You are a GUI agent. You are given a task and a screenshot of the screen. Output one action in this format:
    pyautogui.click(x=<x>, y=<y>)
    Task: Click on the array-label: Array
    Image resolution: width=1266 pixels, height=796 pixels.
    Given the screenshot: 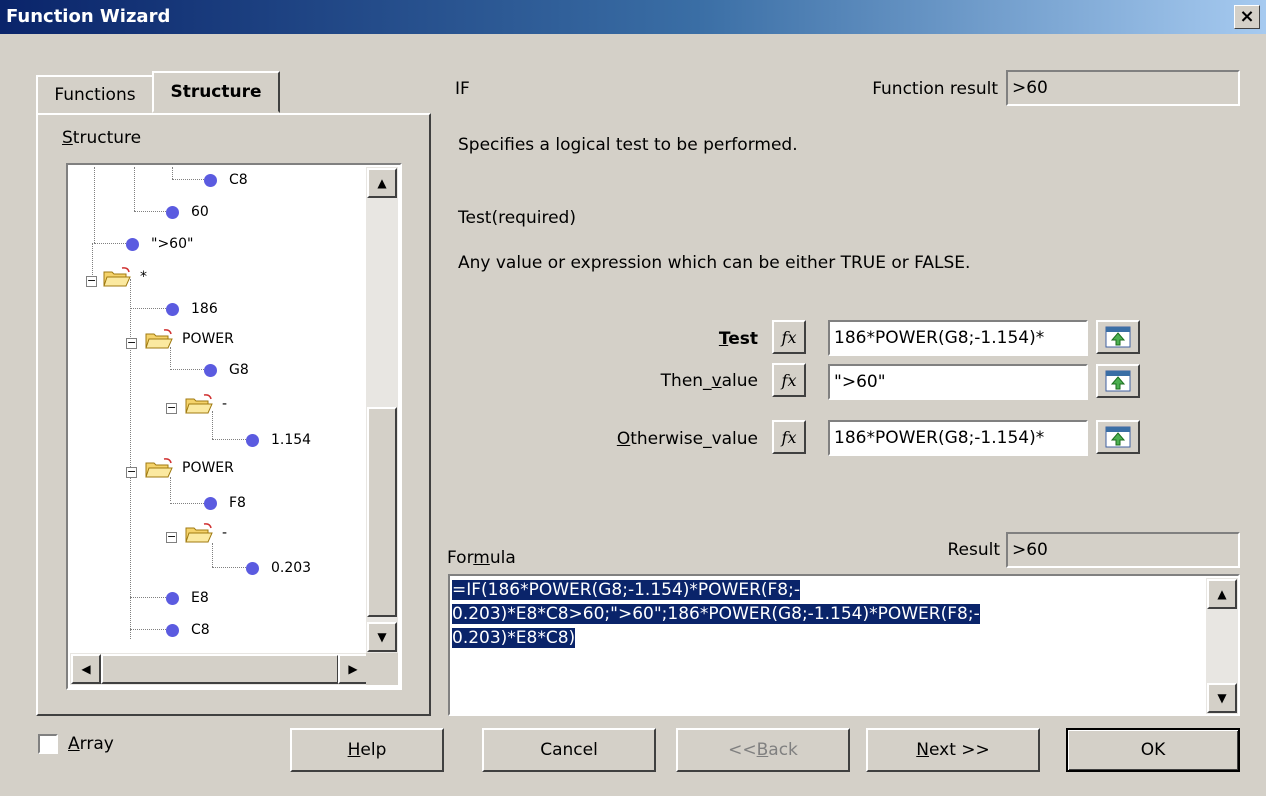 What is the action you would take?
    pyautogui.click(x=91, y=744)
    